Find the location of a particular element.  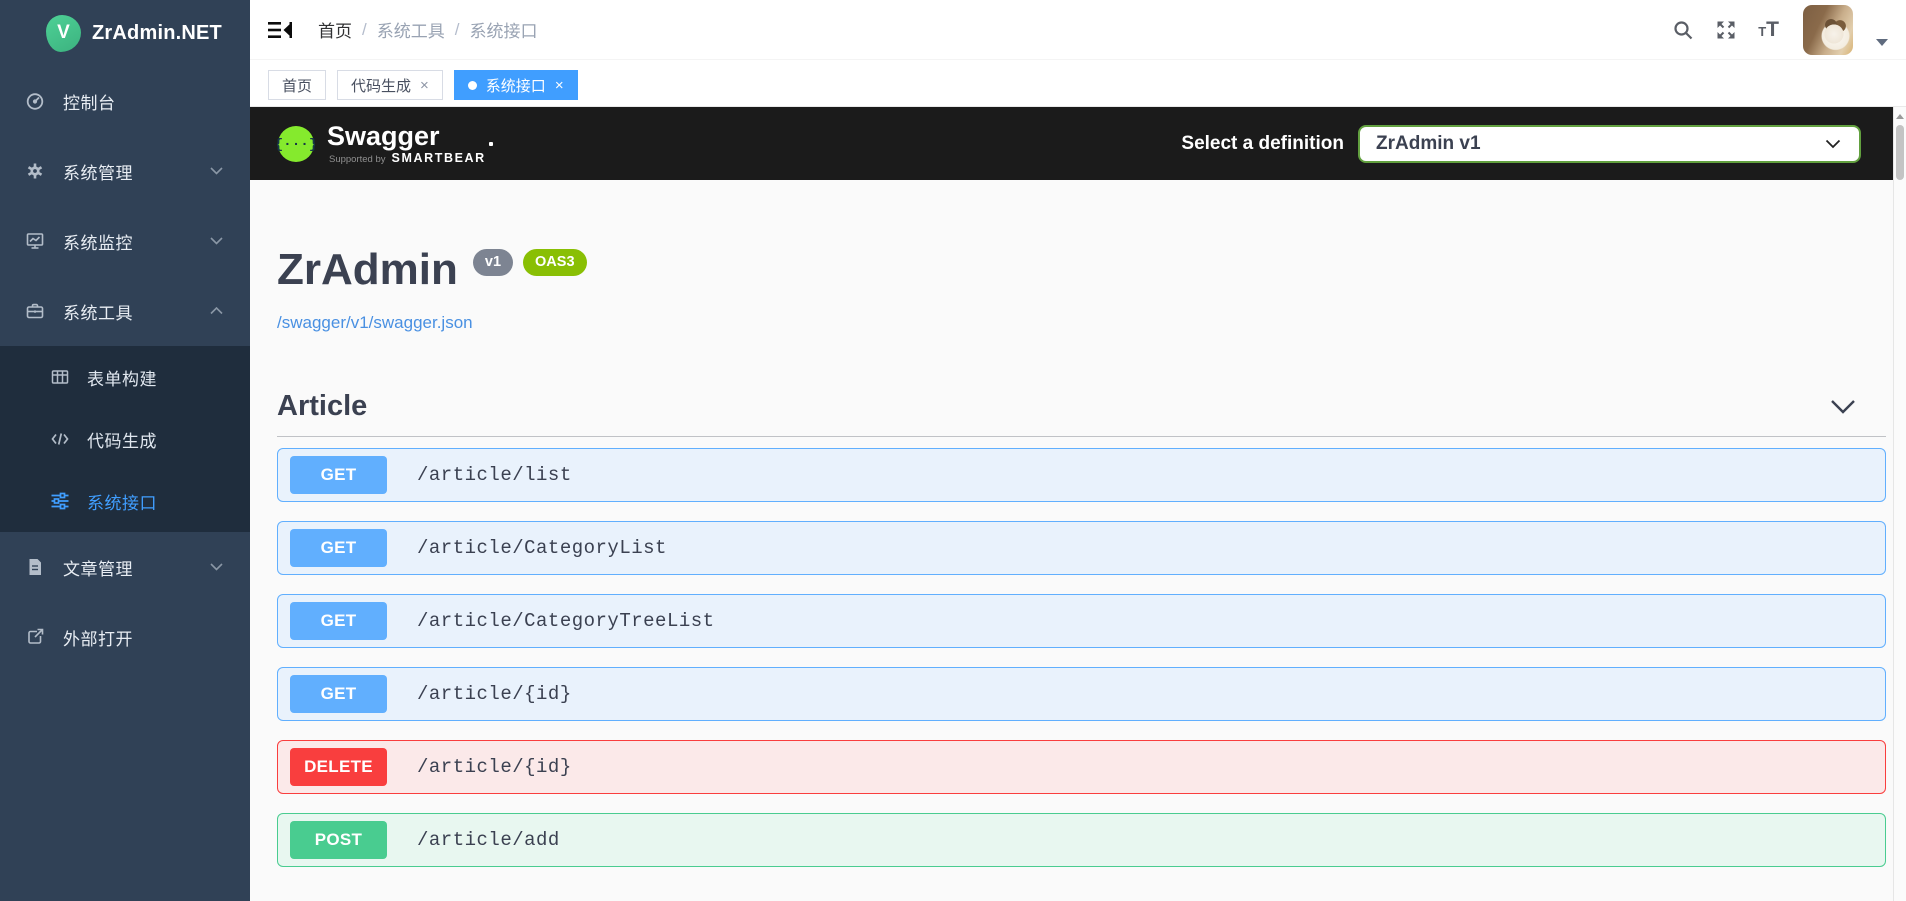

breadcrumb-section: 系统工具 is located at coordinates (410, 31).